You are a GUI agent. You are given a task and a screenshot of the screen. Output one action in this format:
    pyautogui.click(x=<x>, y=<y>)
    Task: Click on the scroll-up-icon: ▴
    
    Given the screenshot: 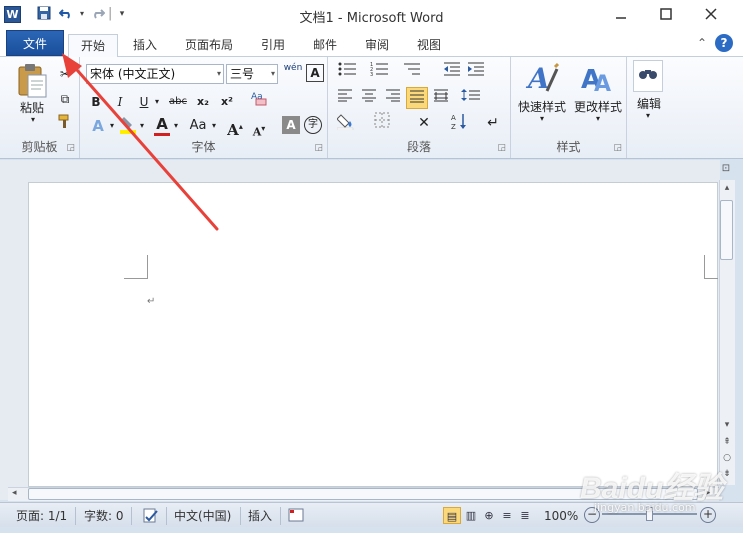 What is the action you would take?
    pyautogui.click(x=727, y=188)
    